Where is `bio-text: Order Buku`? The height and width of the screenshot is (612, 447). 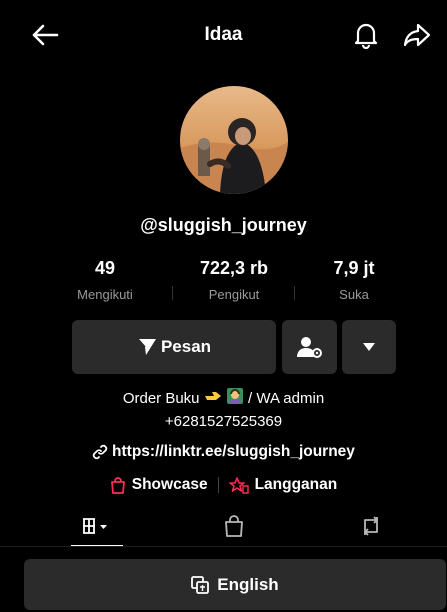 bio-text: Order Buku is located at coordinates (161, 398).